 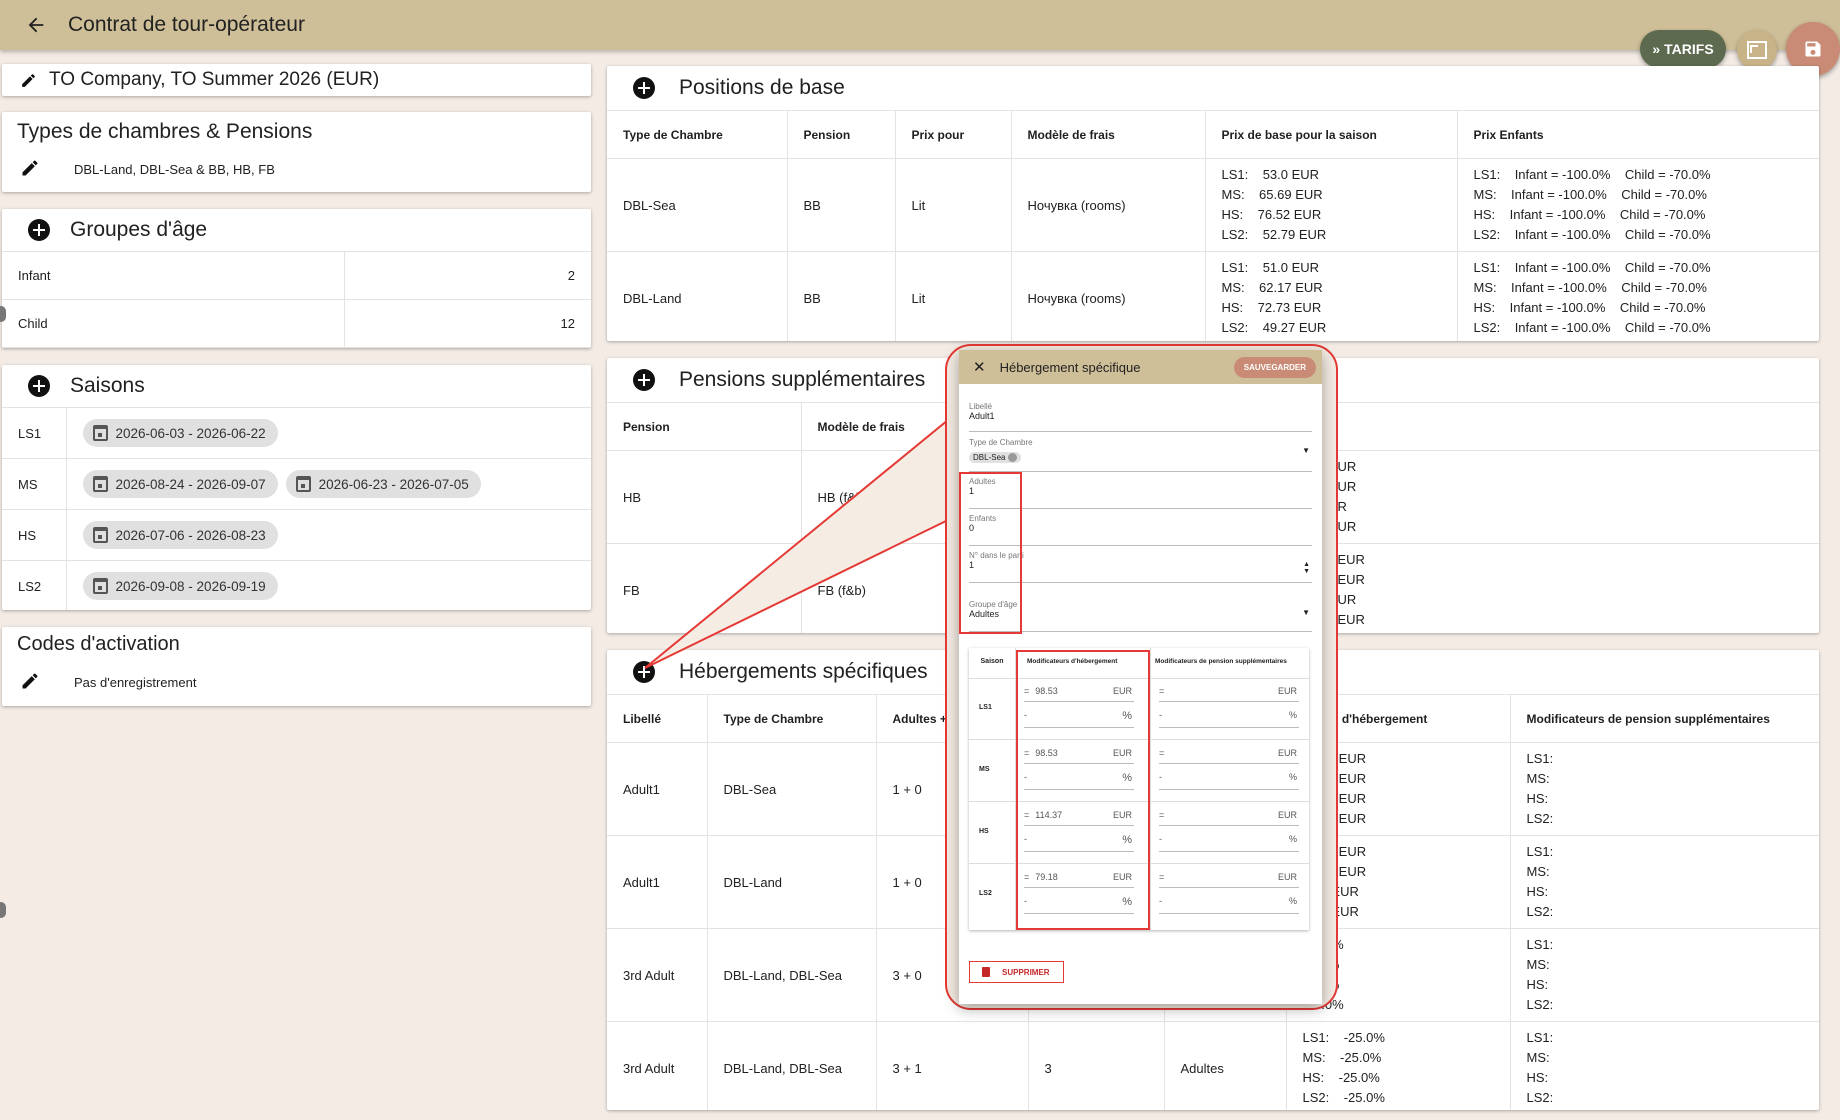 I want to click on chip-label: DBL-Sea, so click(x=989, y=457).